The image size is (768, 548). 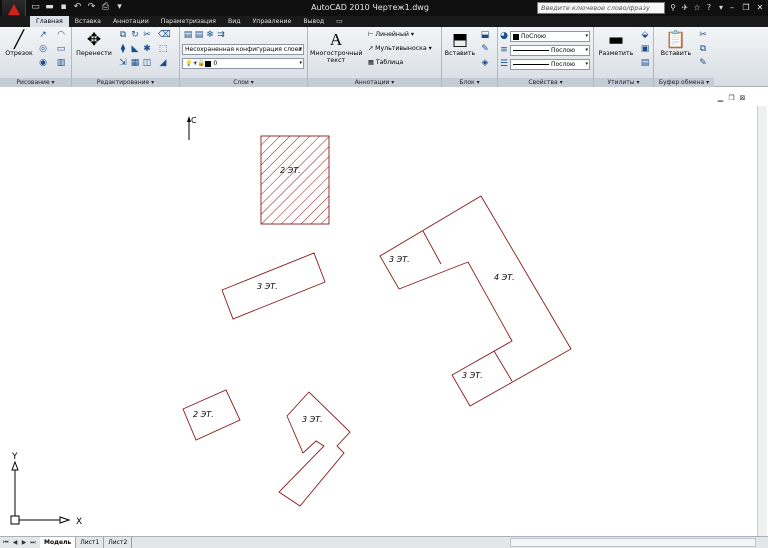 I want to click on paste-button: 📋 Вставить, so click(x=676, y=43).